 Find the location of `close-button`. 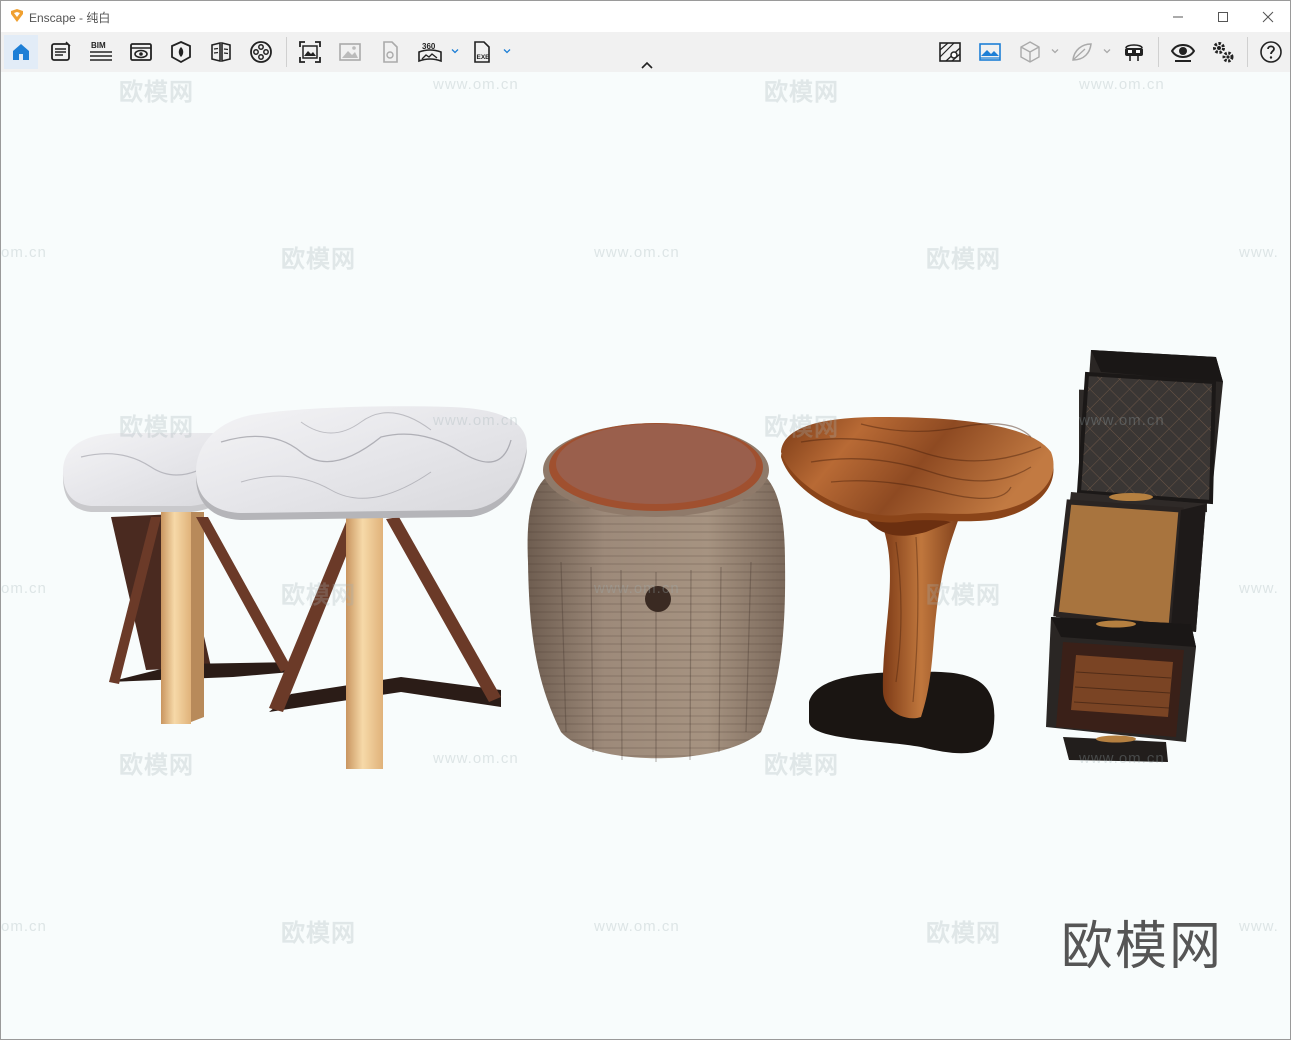

close-button is located at coordinates (1267, 16).